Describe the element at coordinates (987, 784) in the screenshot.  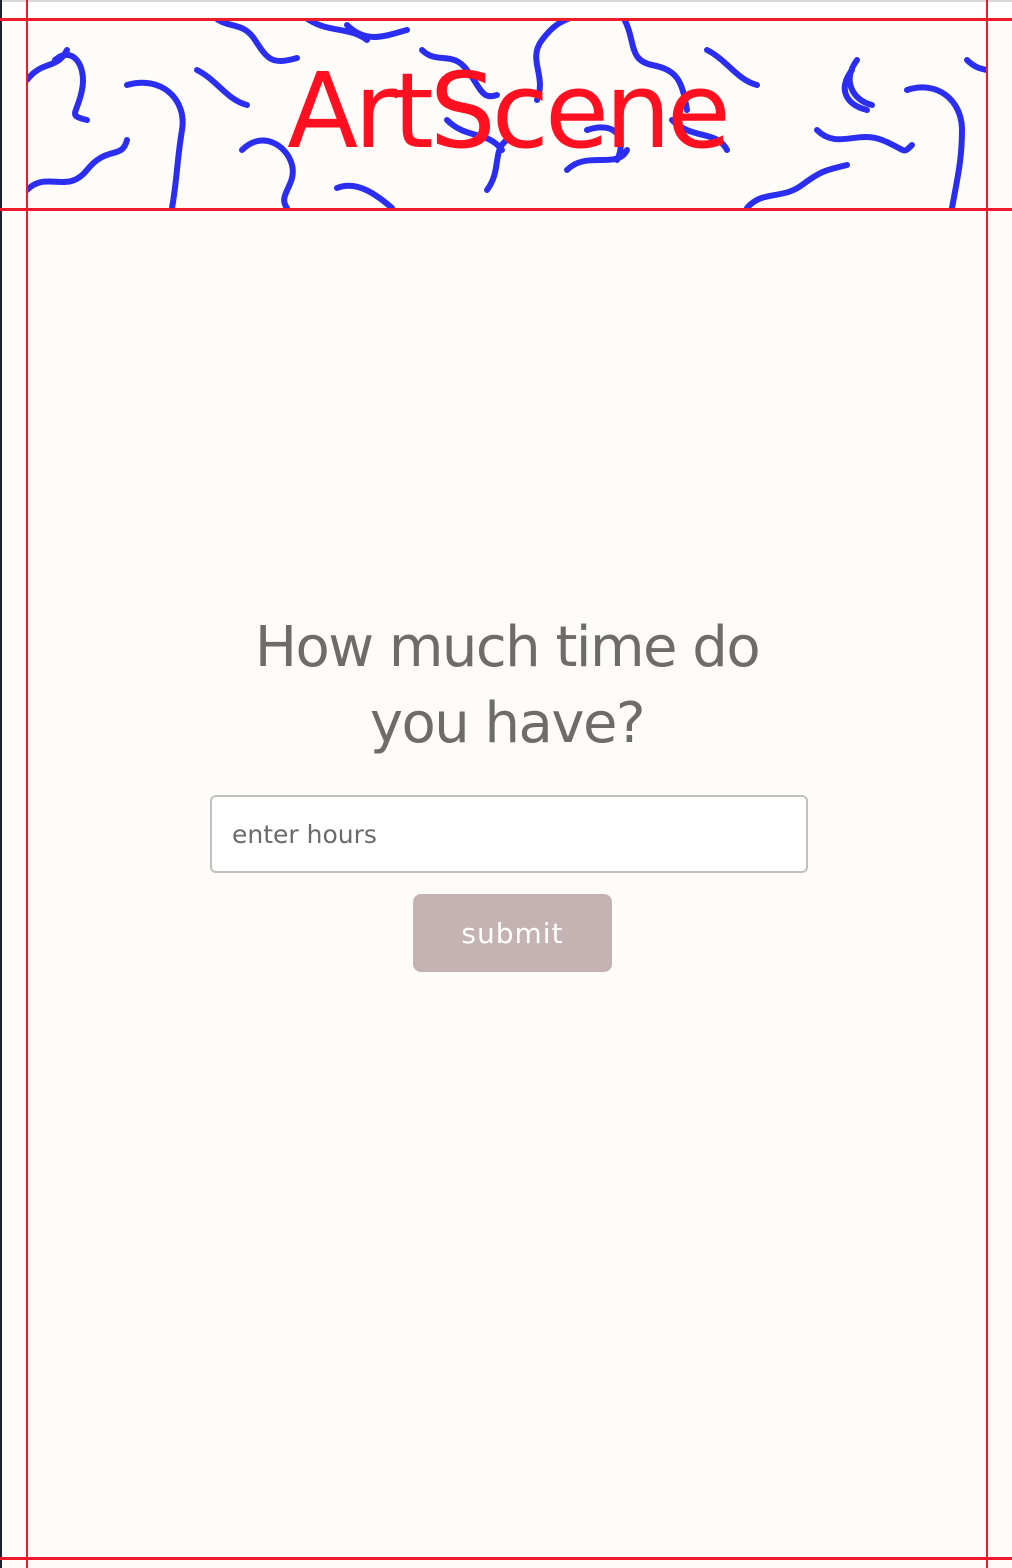
I see `layout-guide-right` at that location.